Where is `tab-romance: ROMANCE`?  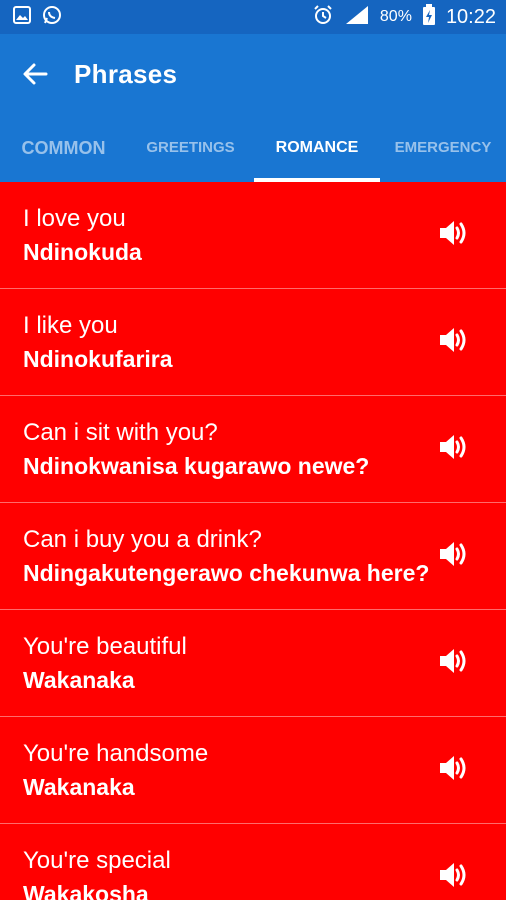 tab-romance: ROMANCE is located at coordinates (317, 148).